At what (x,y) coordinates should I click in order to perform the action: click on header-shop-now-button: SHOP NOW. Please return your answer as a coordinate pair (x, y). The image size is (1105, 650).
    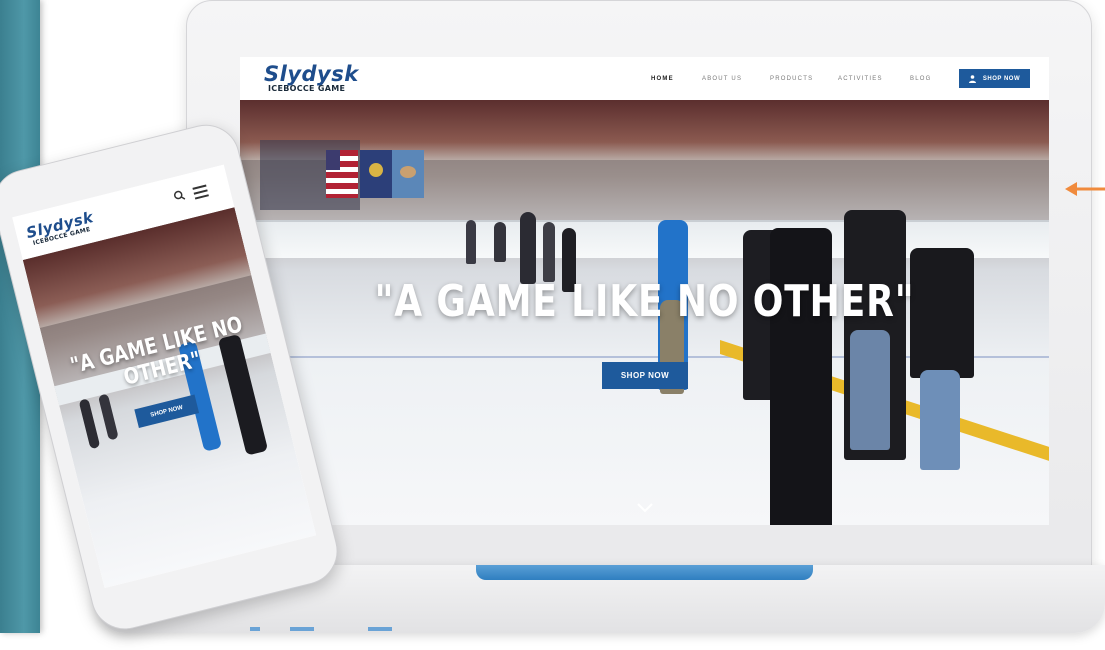
    Looking at the image, I should click on (994, 78).